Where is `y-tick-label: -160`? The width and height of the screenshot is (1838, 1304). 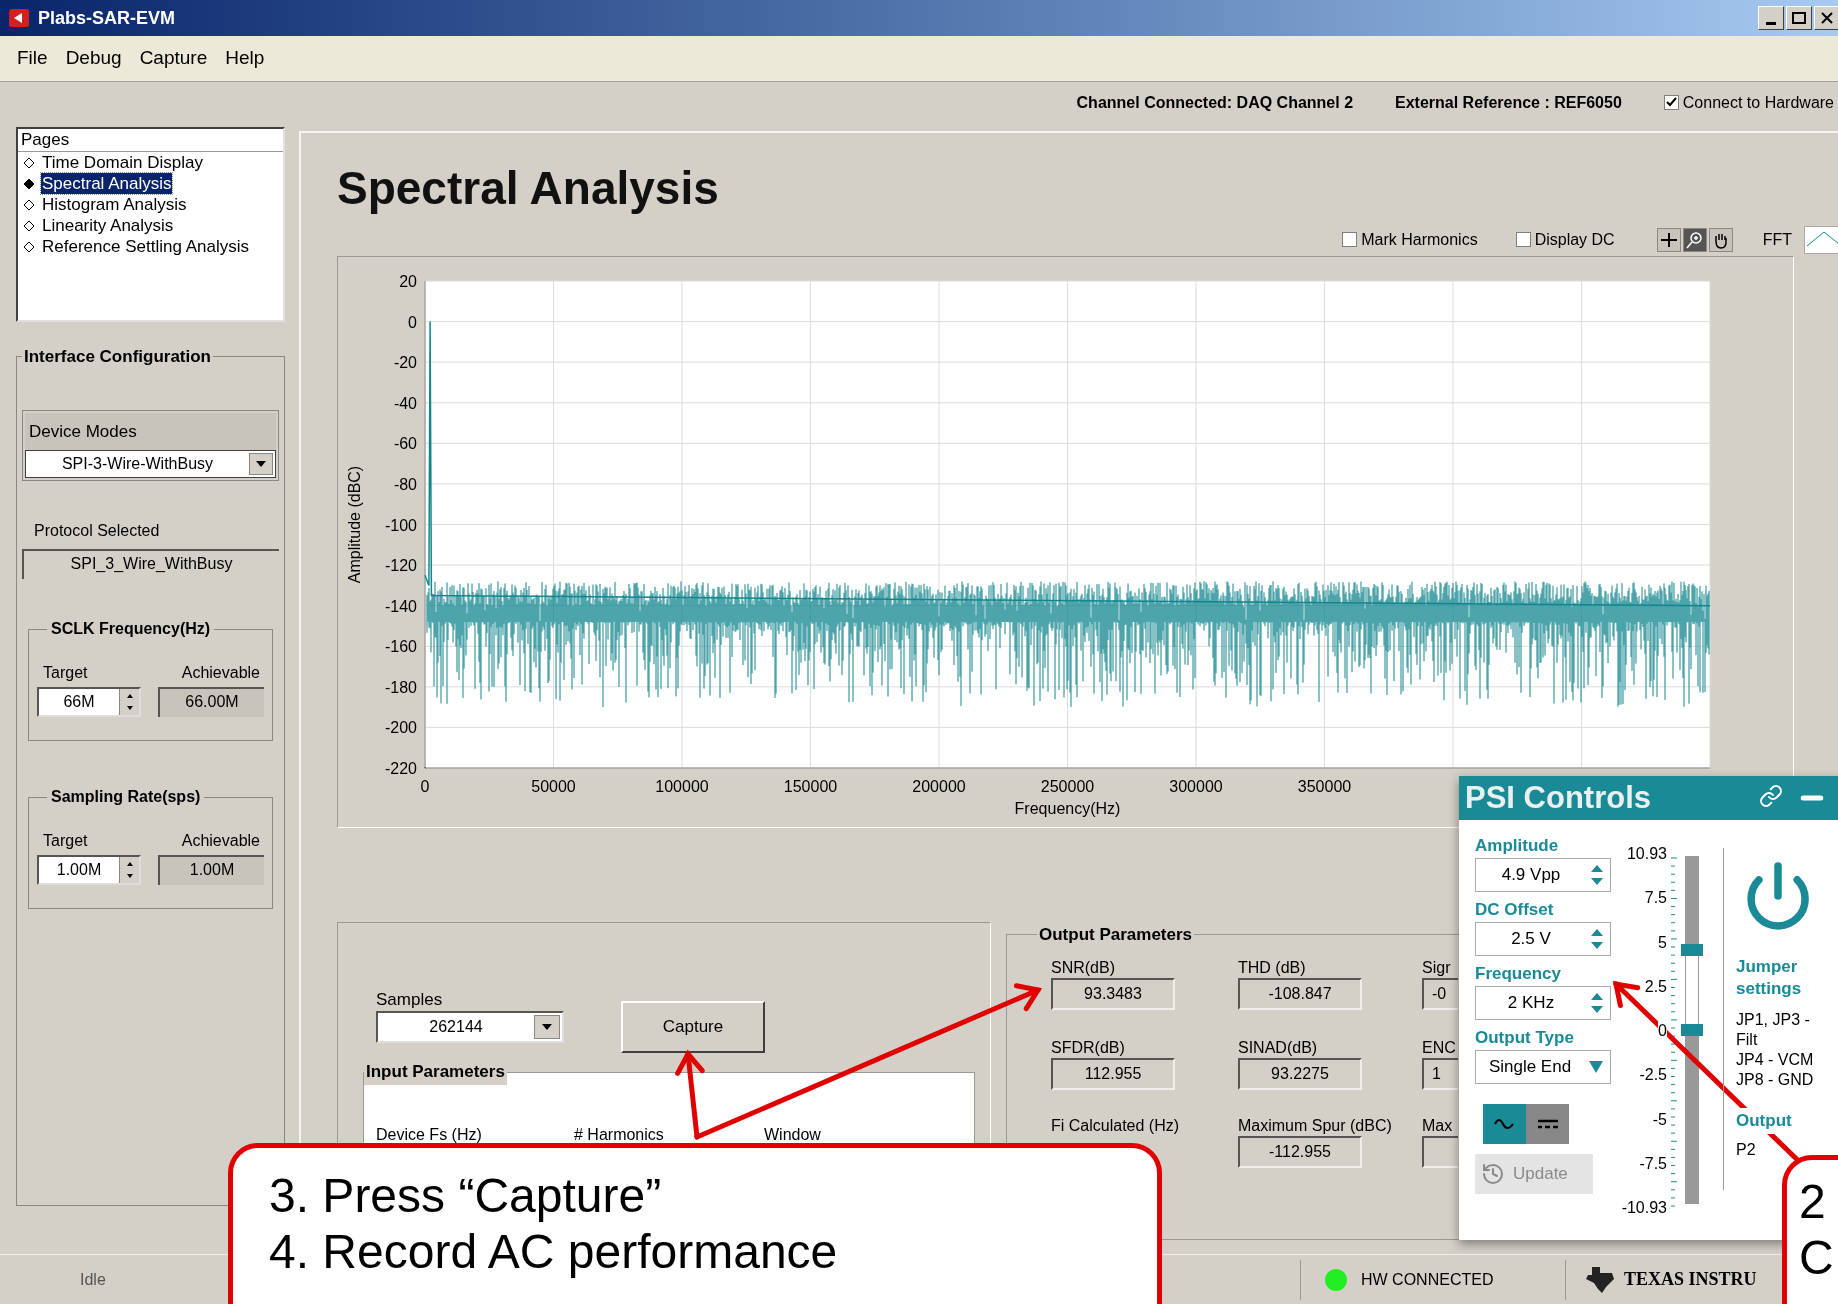
y-tick-label: -160 is located at coordinates (400, 647).